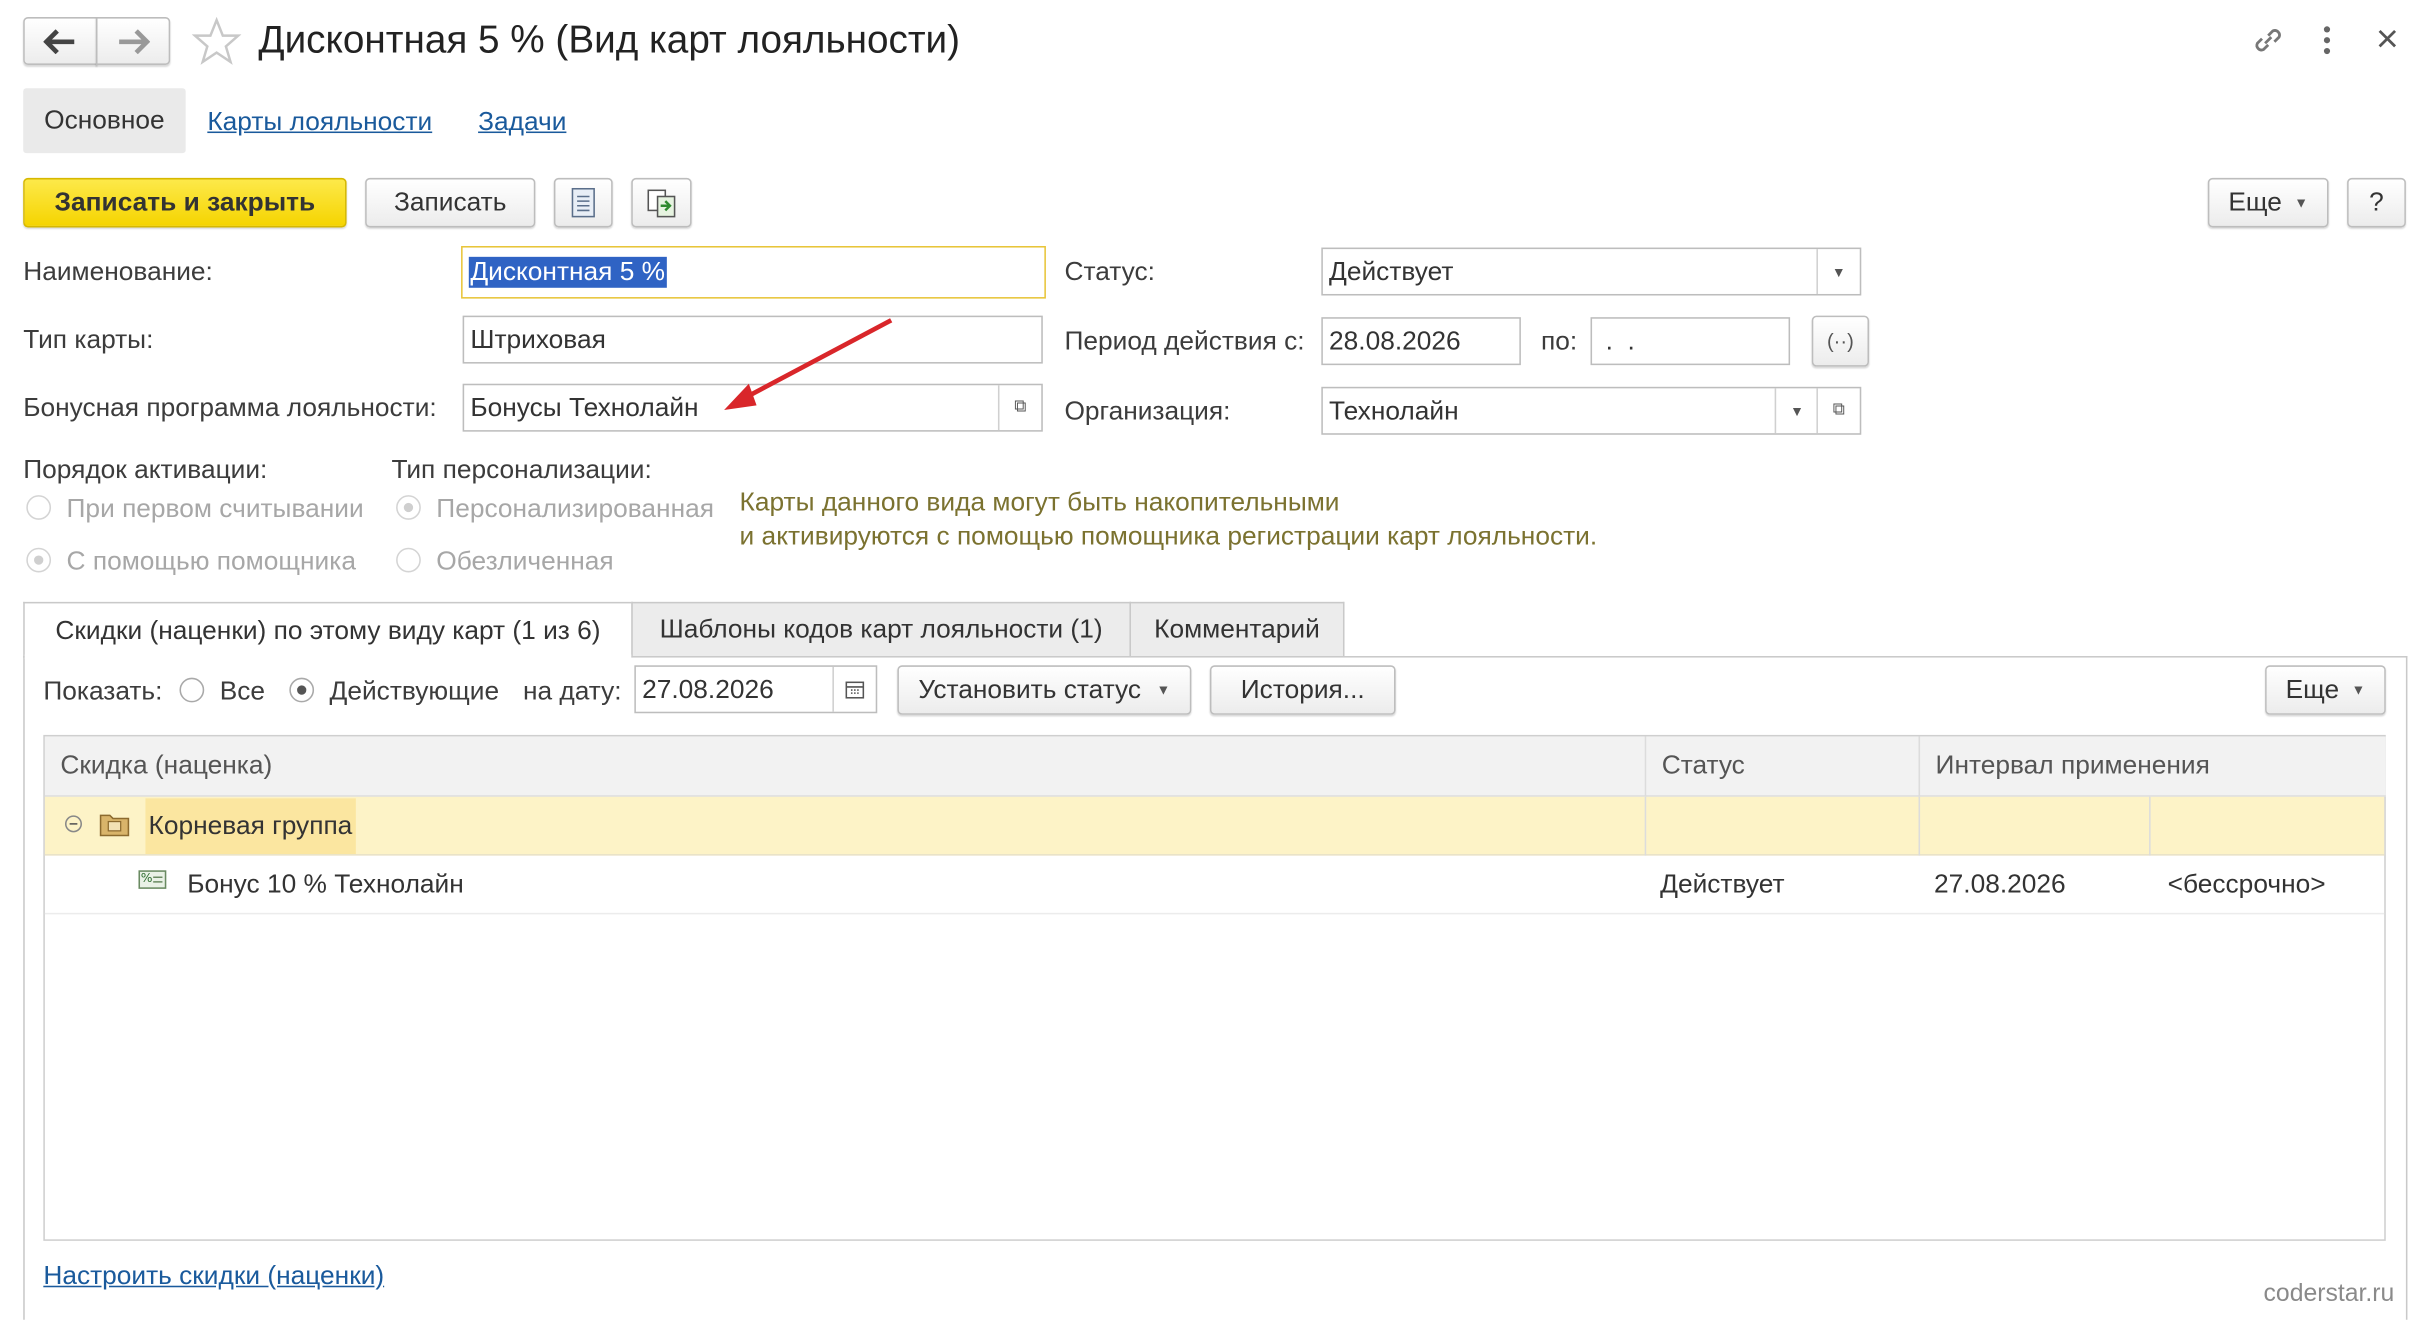 Image resolution: width=2426 pixels, height=1320 pixels. Describe the element at coordinates (1591, 271) in the screenshot. I see `status-select: Действует ▼` at that location.